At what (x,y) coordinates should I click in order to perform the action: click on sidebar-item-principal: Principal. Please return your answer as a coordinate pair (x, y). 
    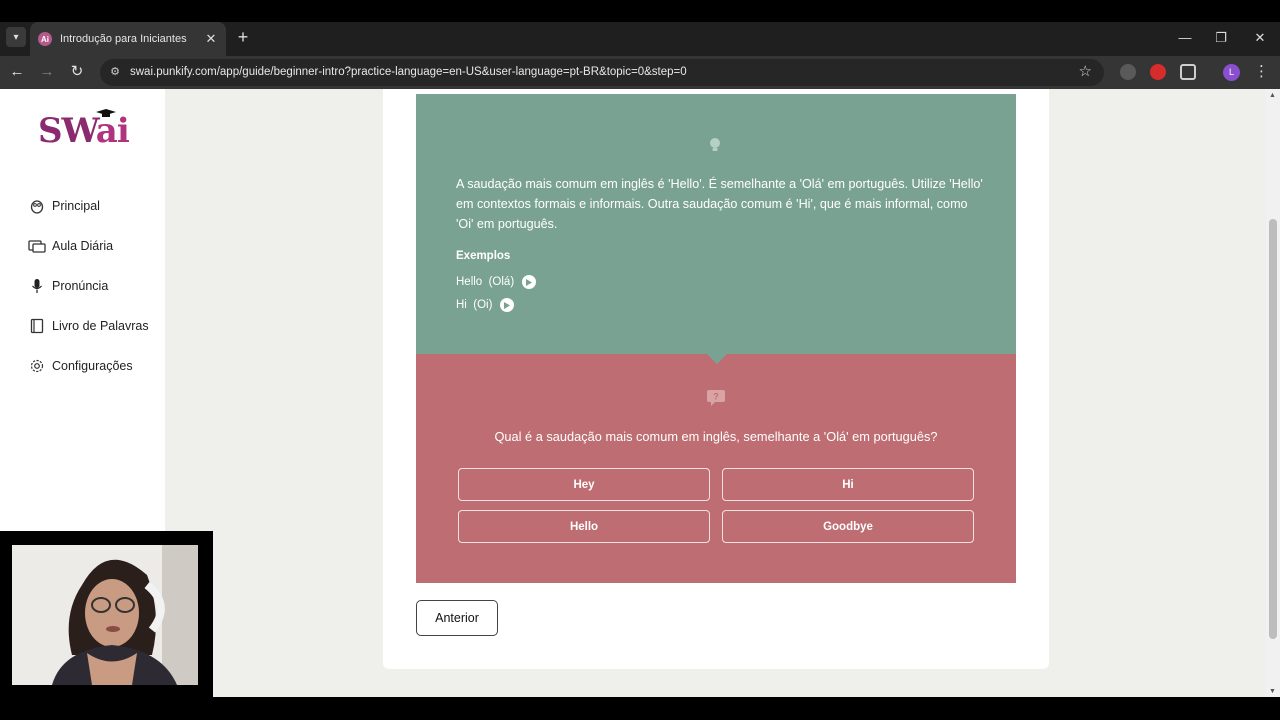
    Looking at the image, I should click on (64, 206).